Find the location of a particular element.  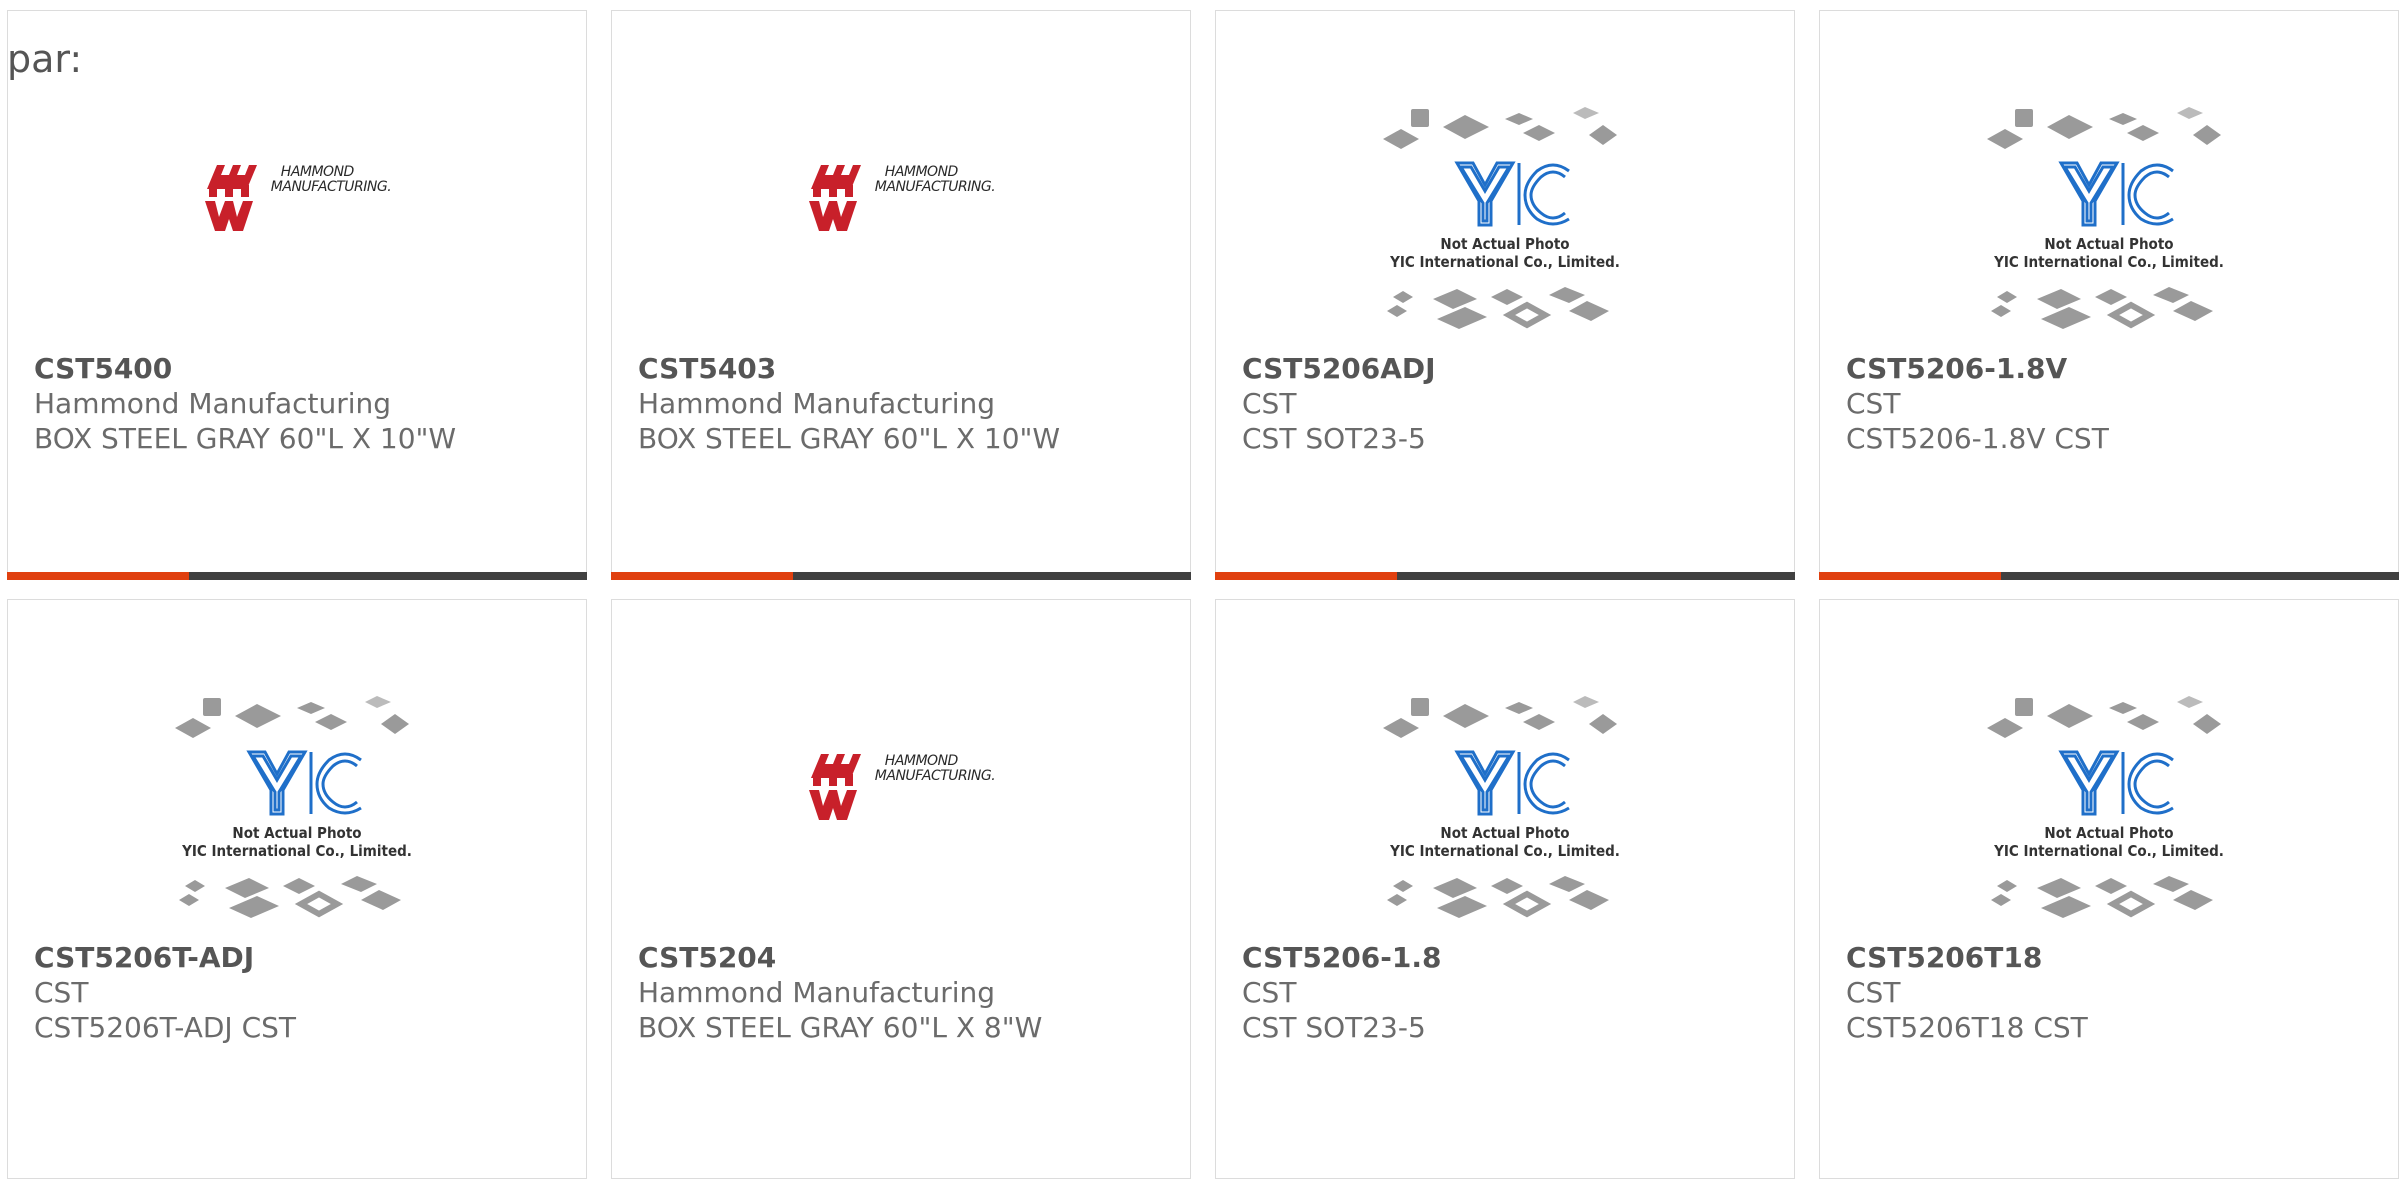

description: CST5206T-ADJ CST is located at coordinates (165, 1027).